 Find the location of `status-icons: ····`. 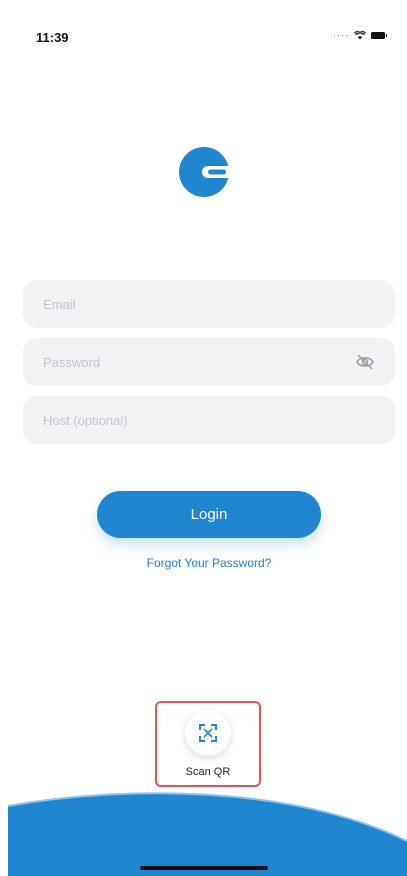

status-icons: ···· is located at coordinates (360, 35).